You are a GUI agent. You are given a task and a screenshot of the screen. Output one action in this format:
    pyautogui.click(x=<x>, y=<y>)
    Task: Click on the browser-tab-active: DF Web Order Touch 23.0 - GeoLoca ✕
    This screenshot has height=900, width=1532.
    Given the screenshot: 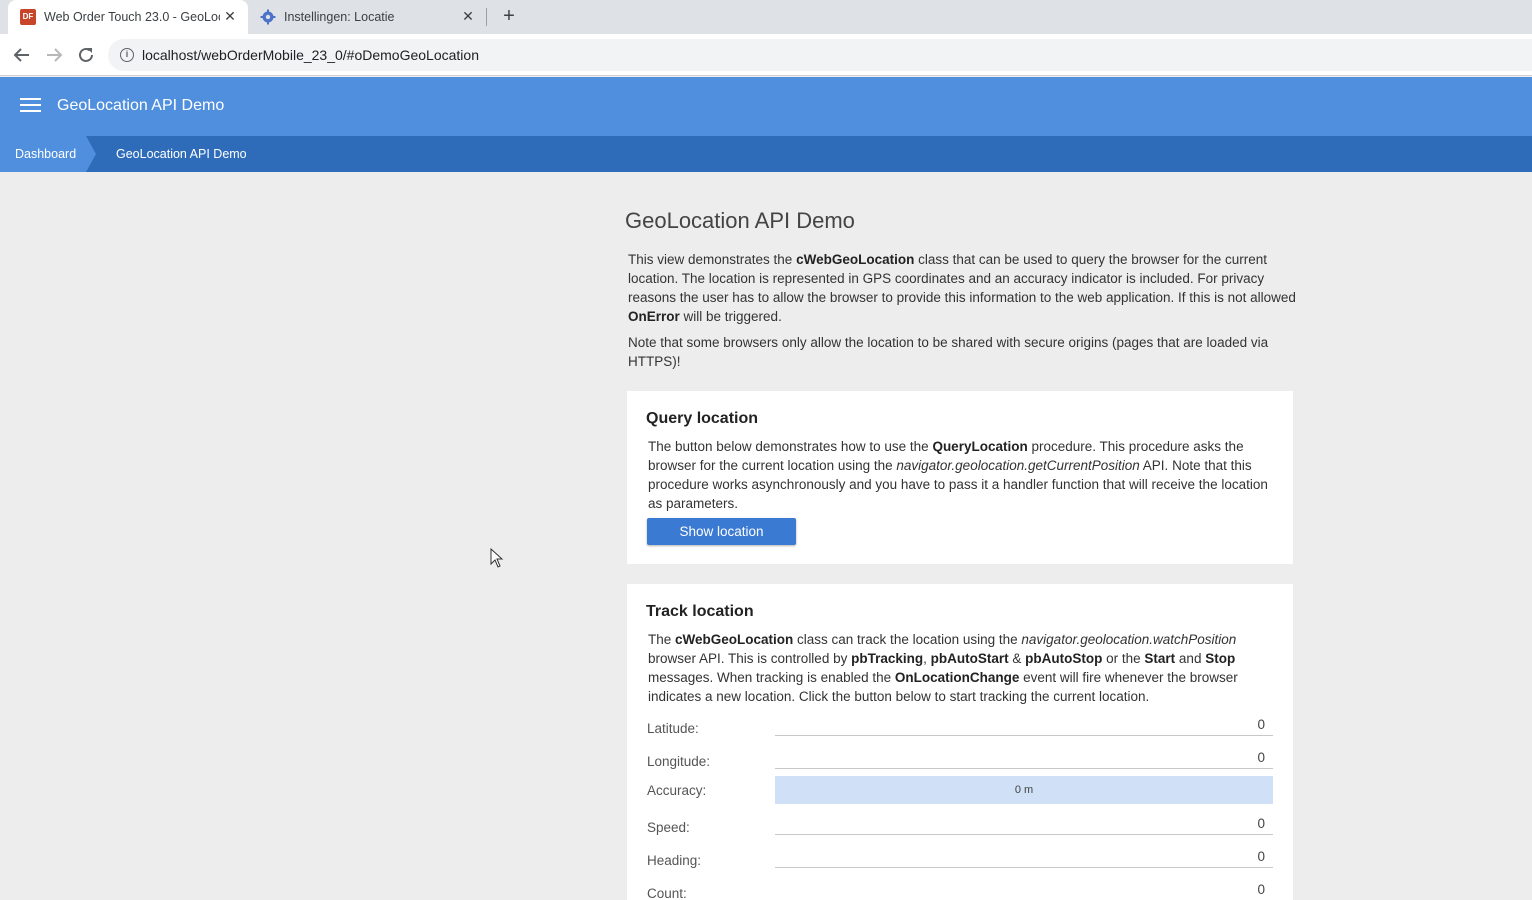 What is the action you would take?
    pyautogui.click(x=128, y=17)
    